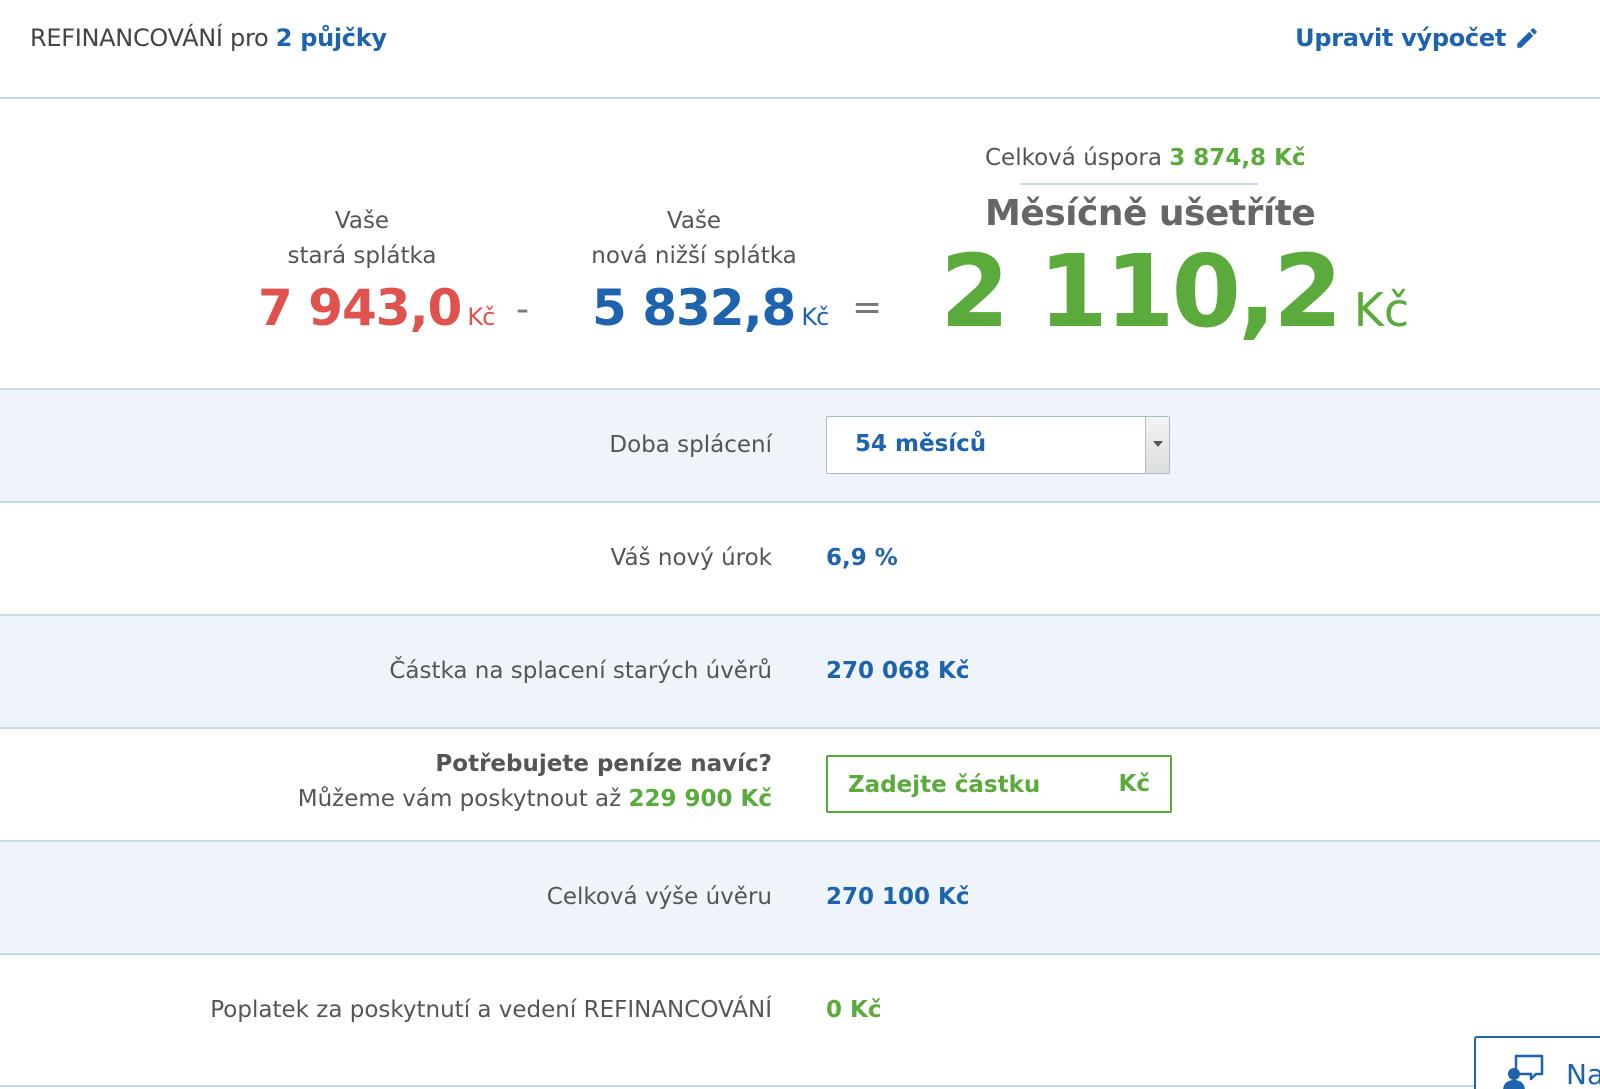 This screenshot has height=1089, width=1600. What do you see at coordinates (867, 307) in the screenshot?
I see `equals-sign: =` at bounding box center [867, 307].